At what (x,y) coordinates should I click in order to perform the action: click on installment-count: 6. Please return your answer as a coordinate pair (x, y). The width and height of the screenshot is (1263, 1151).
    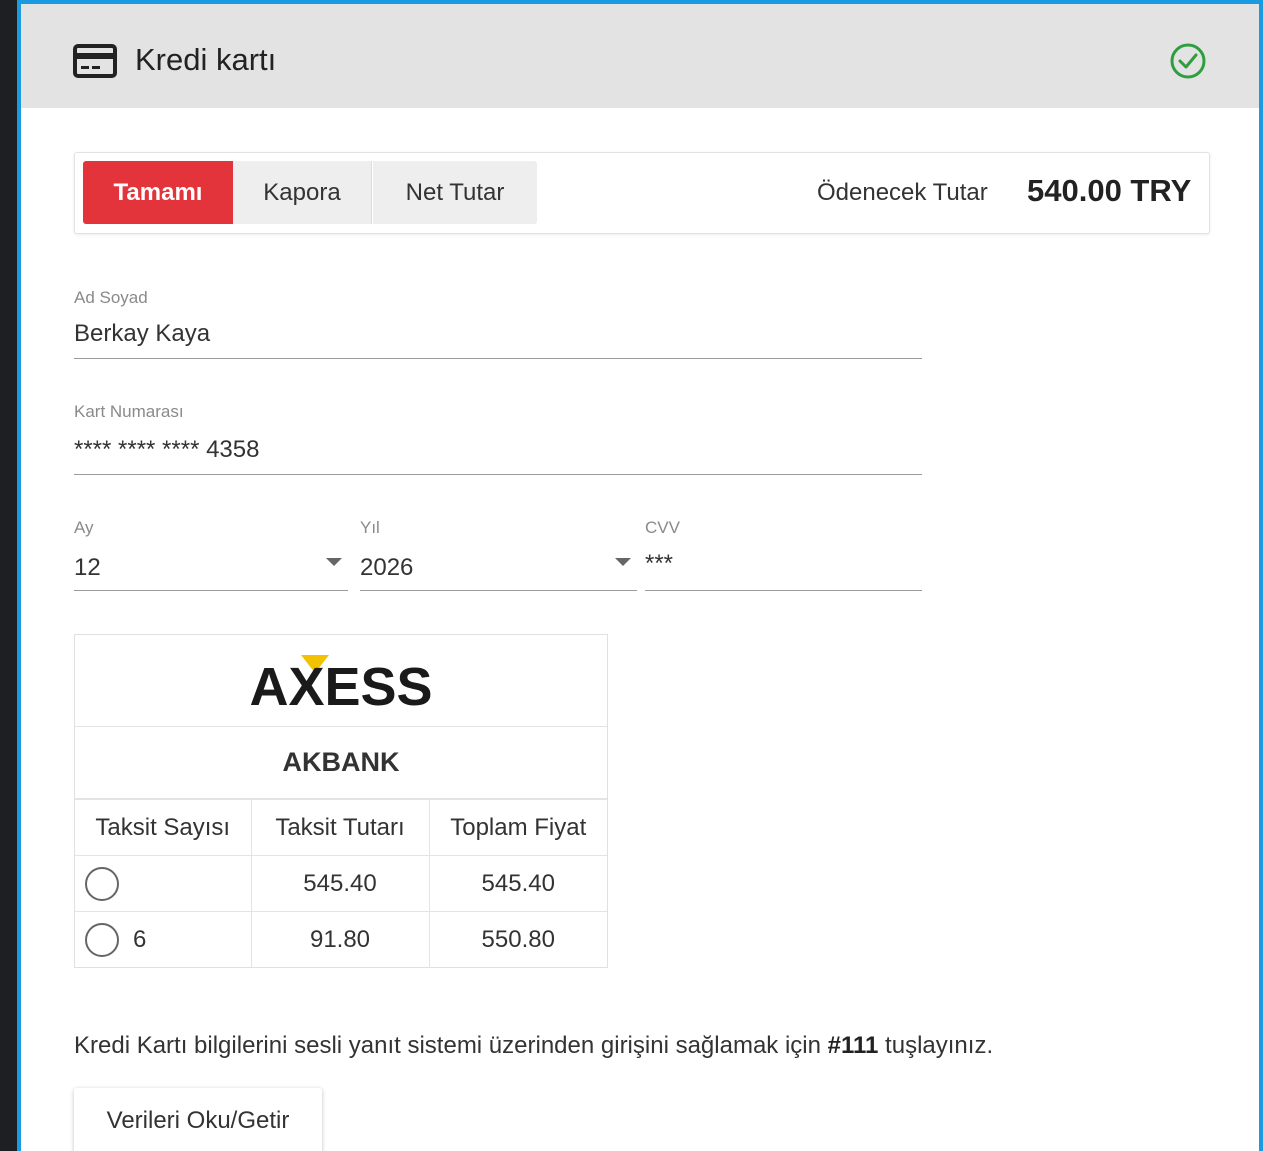
    Looking at the image, I should click on (140, 939).